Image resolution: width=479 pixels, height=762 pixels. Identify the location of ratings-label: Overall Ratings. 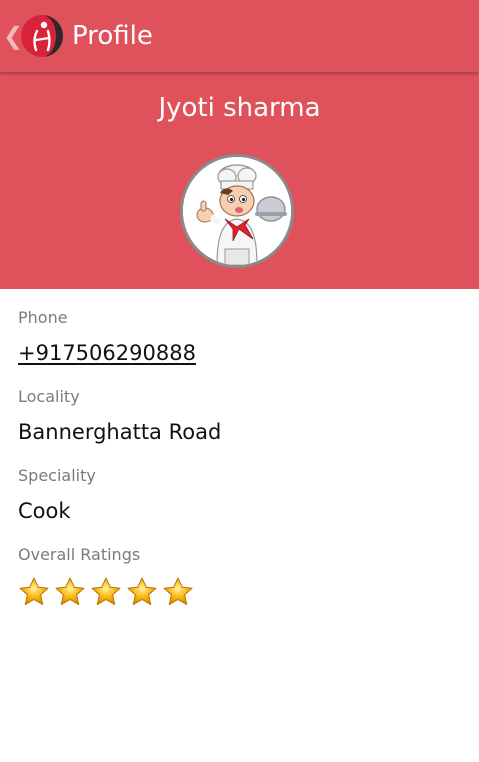
(79, 554).